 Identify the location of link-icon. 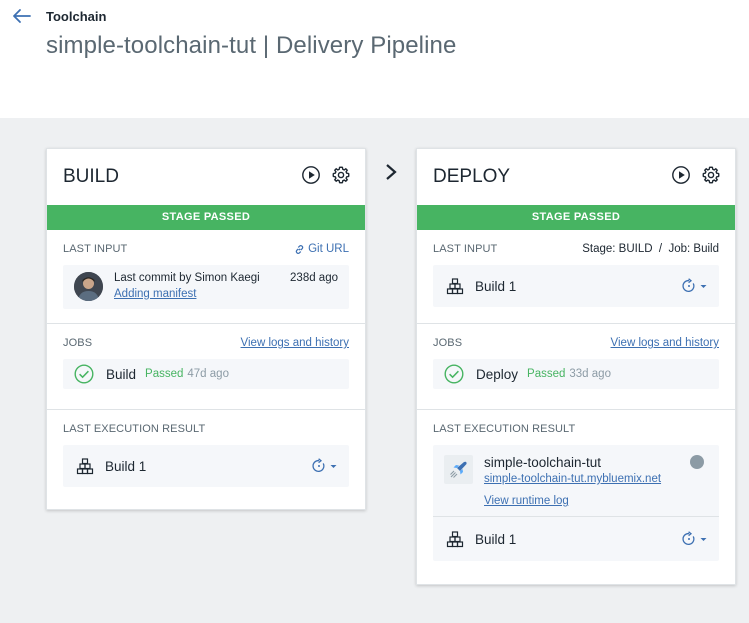
(299, 249).